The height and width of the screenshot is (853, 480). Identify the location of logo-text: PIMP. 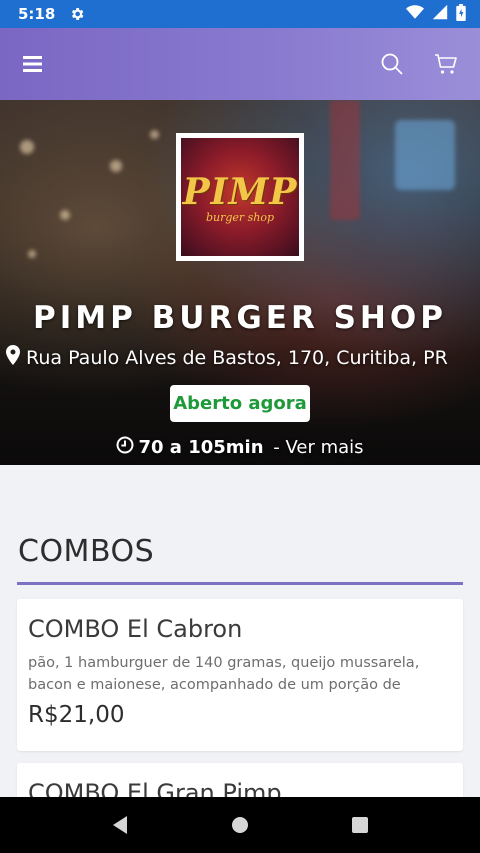
(240, 191).